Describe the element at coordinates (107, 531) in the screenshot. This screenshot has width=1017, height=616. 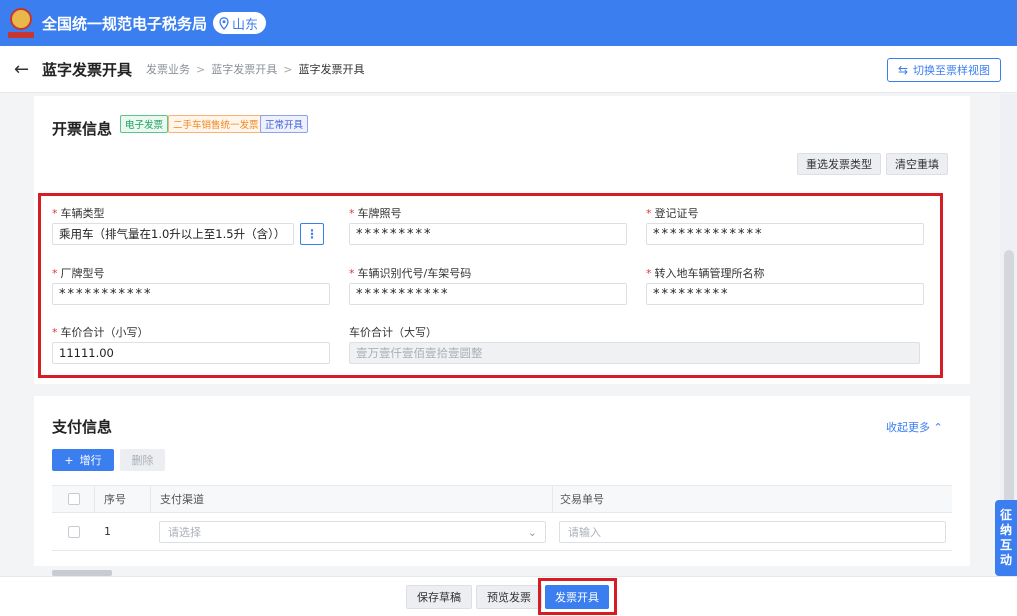
I see `row-index: 1` at that location.